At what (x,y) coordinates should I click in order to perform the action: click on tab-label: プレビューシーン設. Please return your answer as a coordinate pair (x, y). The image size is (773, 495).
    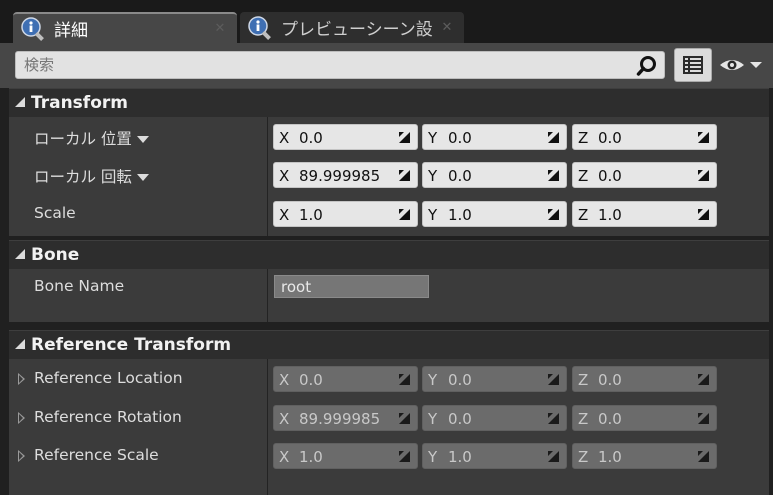
    Looking at the image, I should click on (357, 30).